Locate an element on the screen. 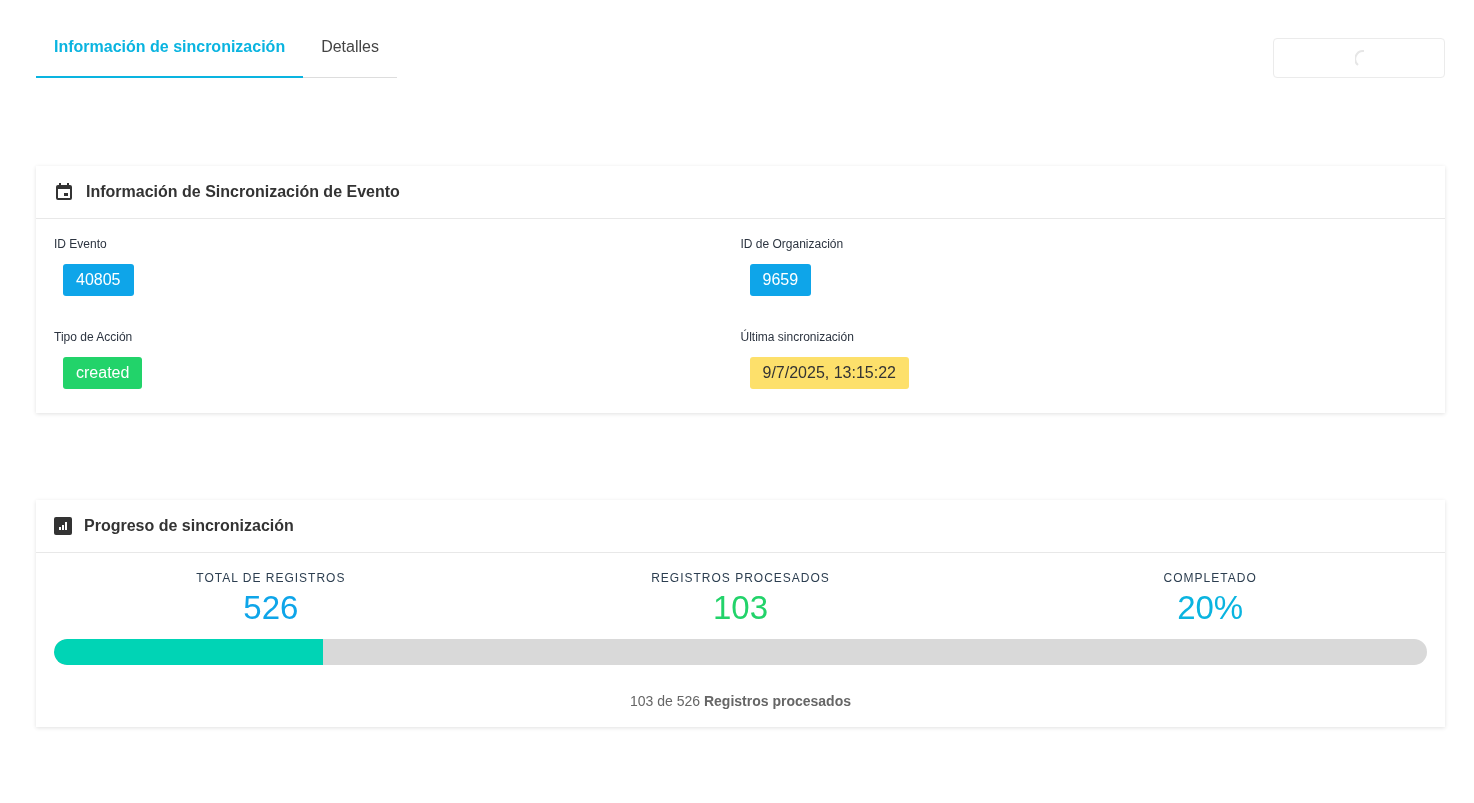  field-value-badge: created is located at coordinates (103, 373).